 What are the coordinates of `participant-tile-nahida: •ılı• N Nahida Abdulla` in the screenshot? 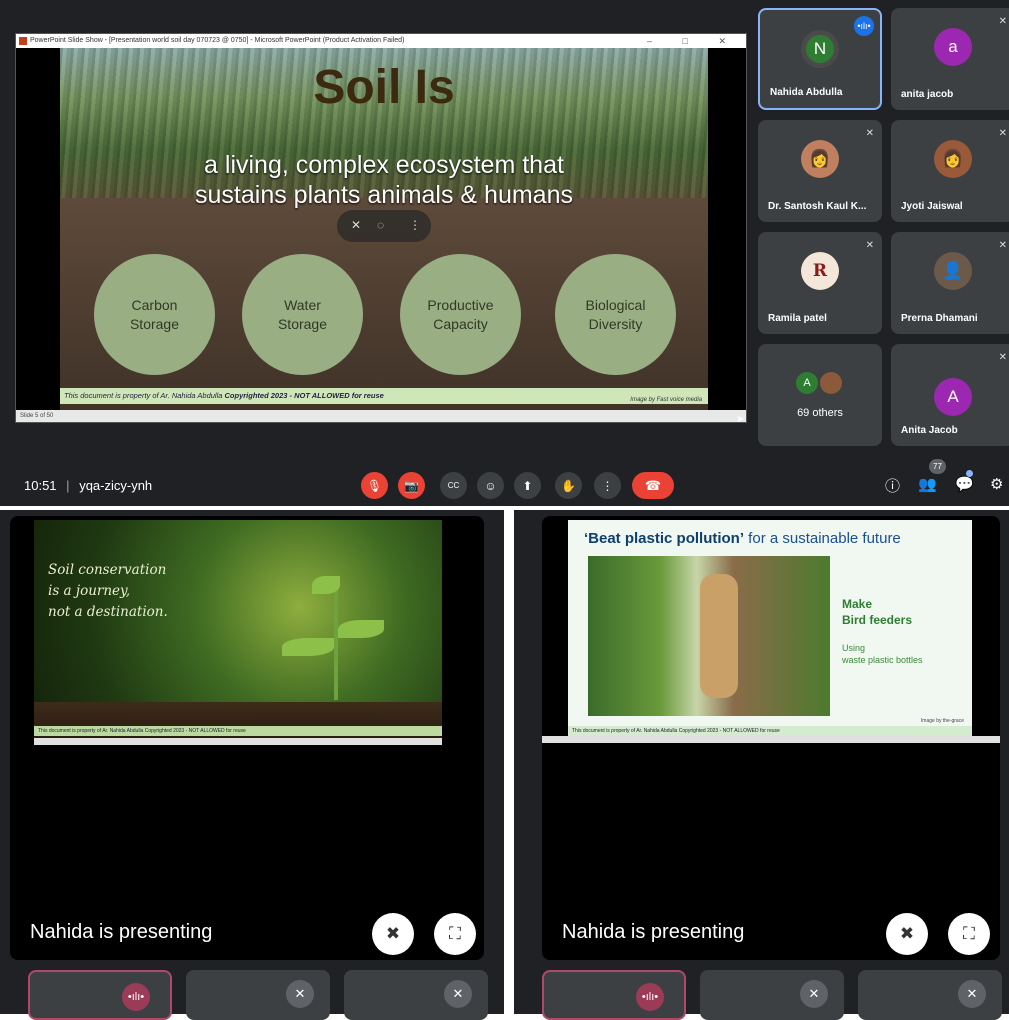 It's located at (820, 59).